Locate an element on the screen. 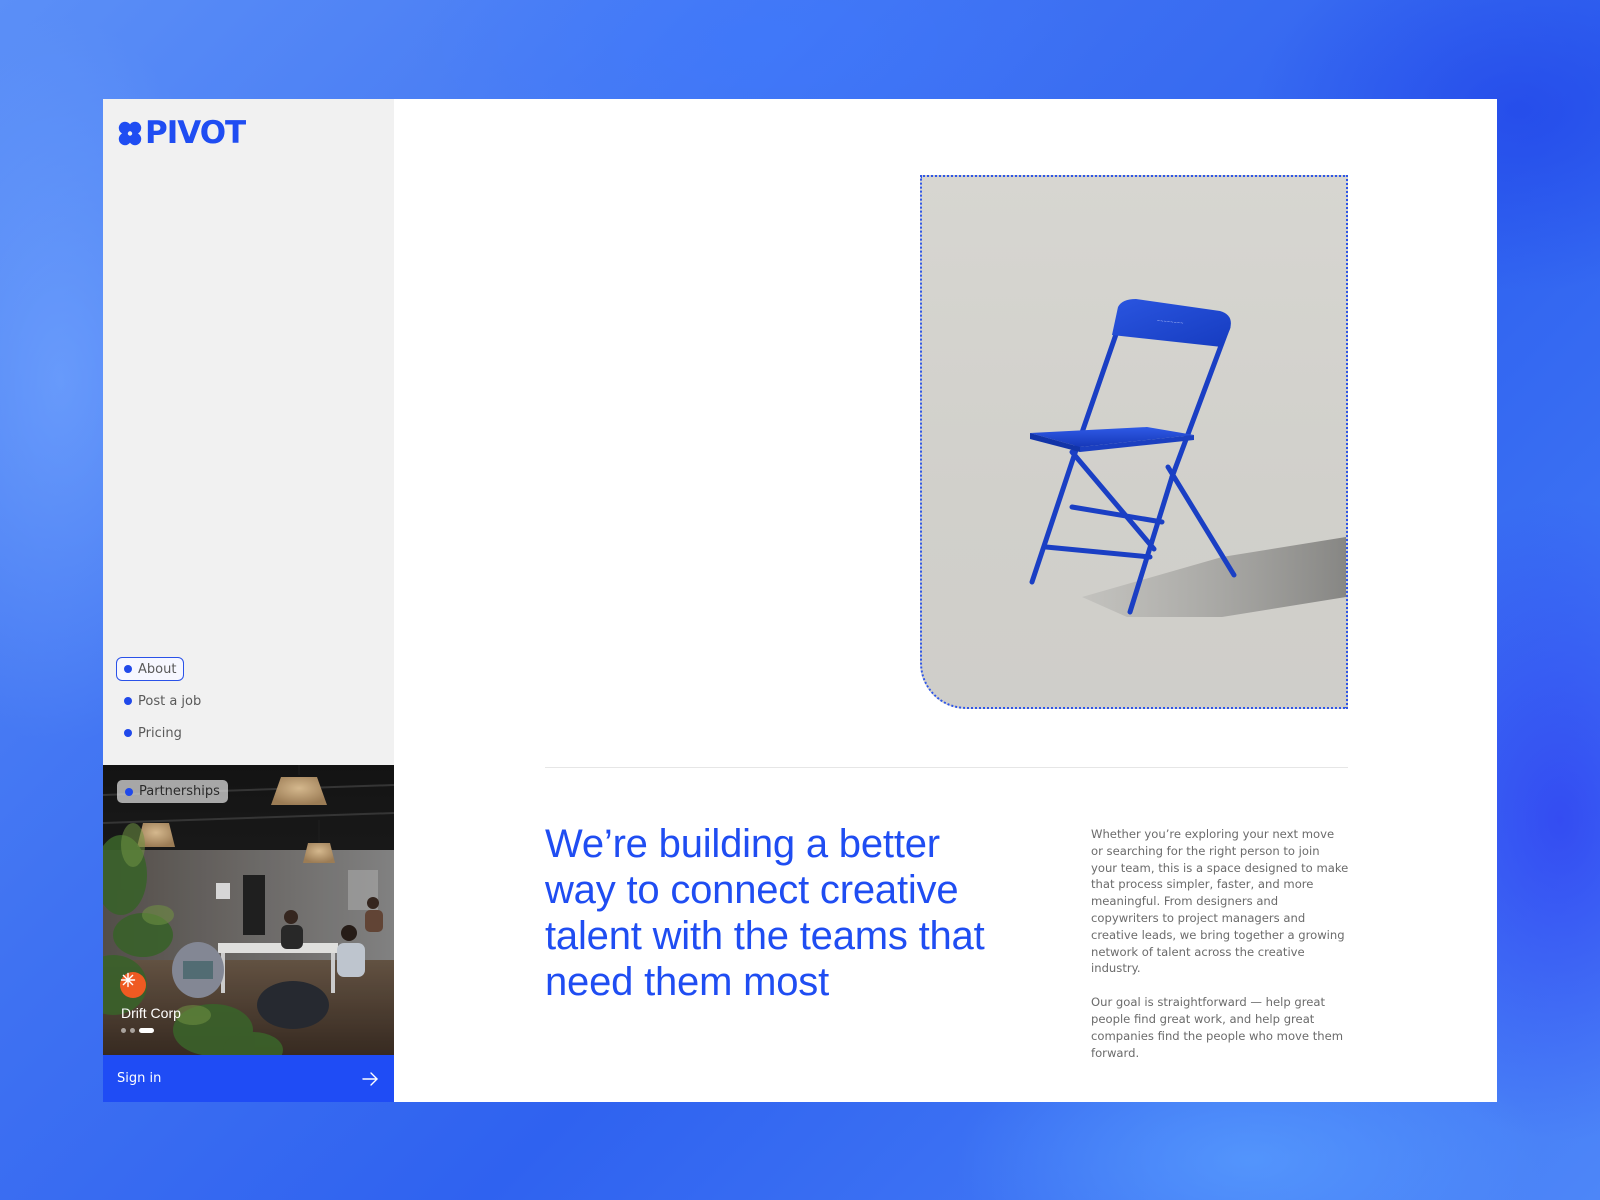  nav-item-label: Post a job is located at coordinates (170, 701).